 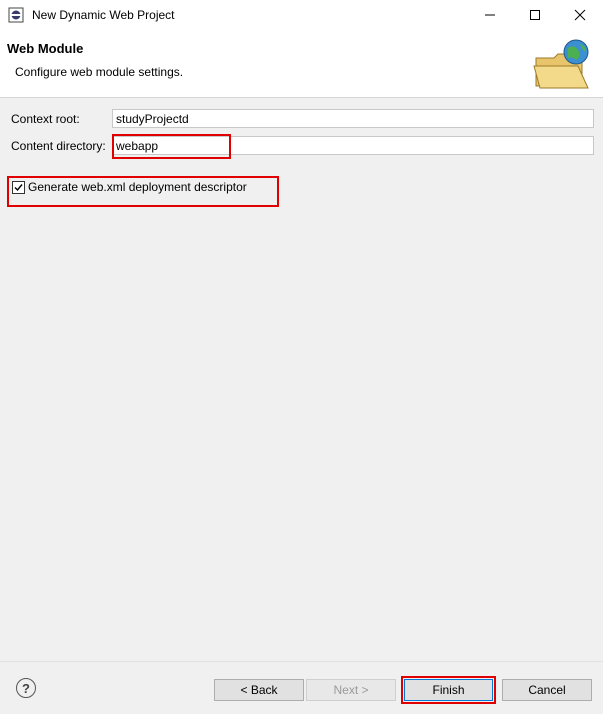 What do you see at coordinates (143, 191) in the screenshot?
I see `generate-descriptor-highlight` at bounding box center [143, 191].